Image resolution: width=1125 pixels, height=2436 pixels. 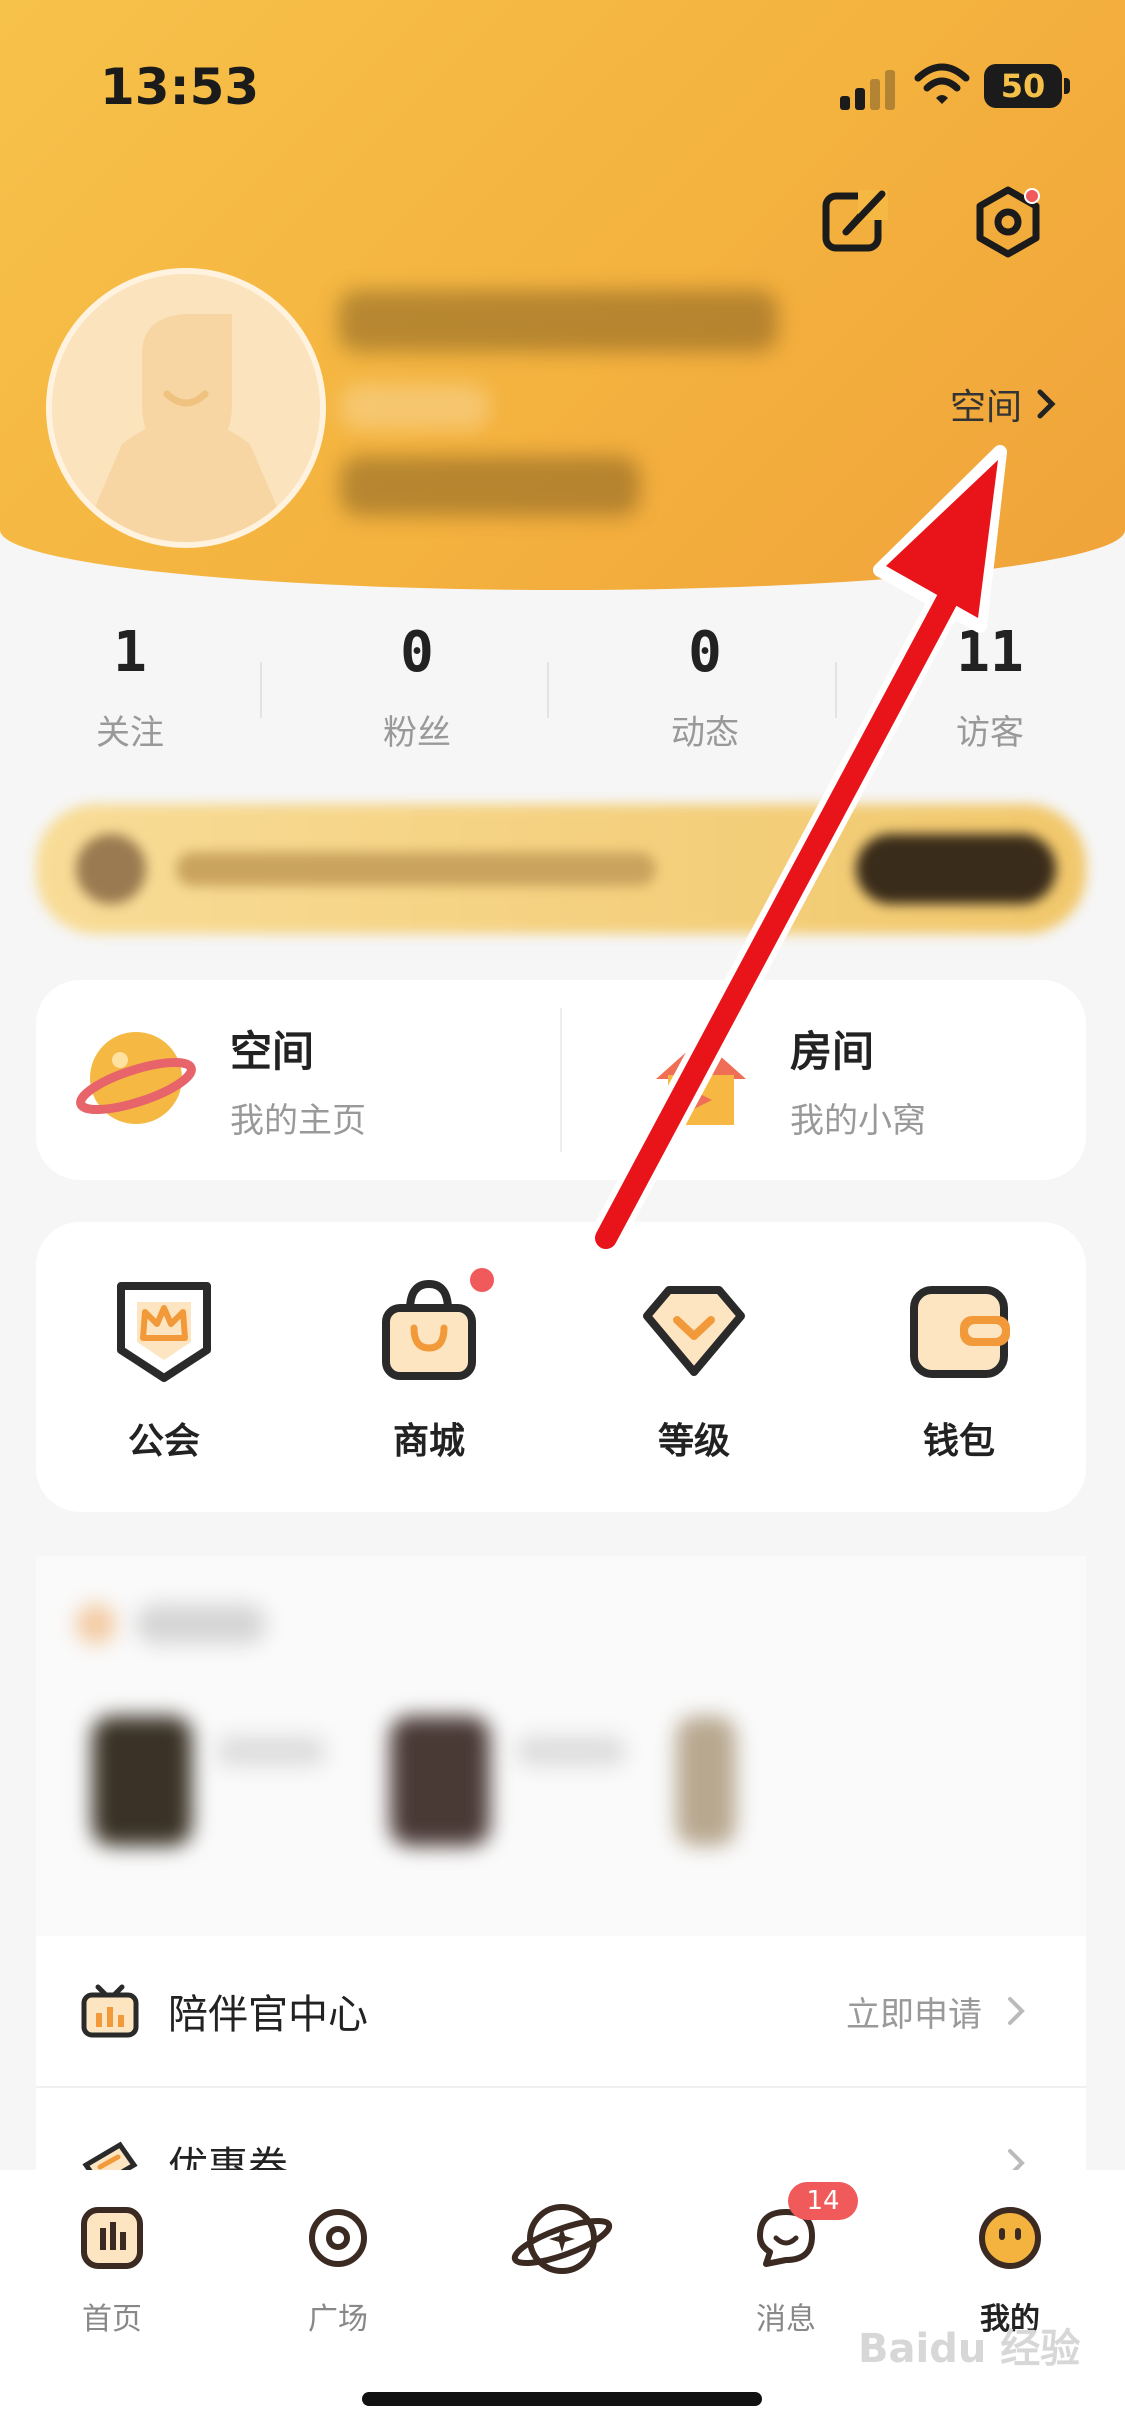 I want to click on message-count-badge: 14, so click(x=823, y=2201).